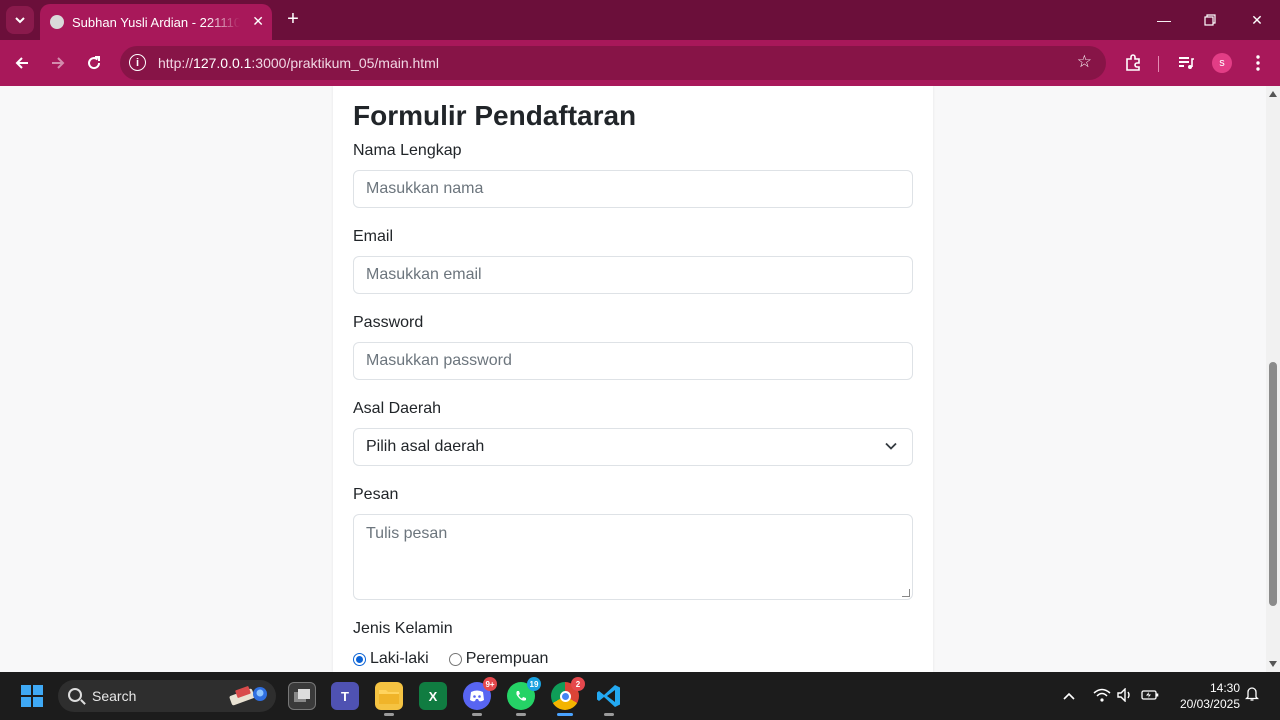 The height and width of the screenshot is (720, 1280). I want to click on clock-time: 14:30, so click(1224, 688).